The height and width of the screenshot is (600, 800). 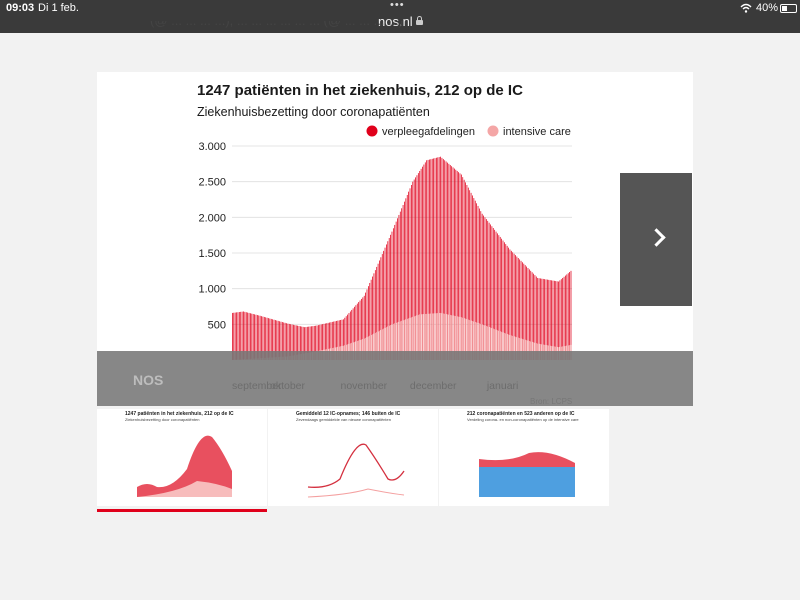 What do you see at coordinates (148, 380) in the screenshot?
I see `nos-logo: NOS` at bounding box center [148, 380].